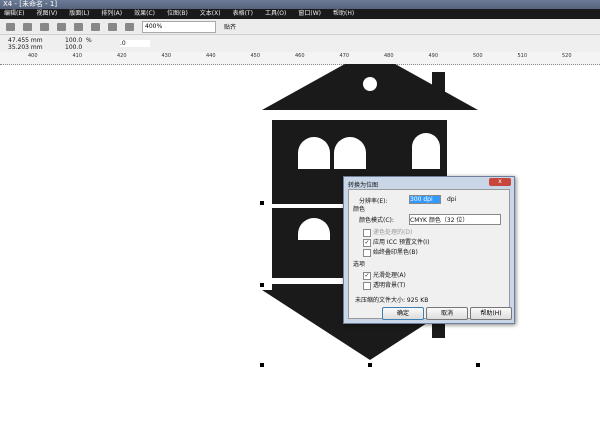  I want to click on ruler-tick: 440, so click(211, 56).